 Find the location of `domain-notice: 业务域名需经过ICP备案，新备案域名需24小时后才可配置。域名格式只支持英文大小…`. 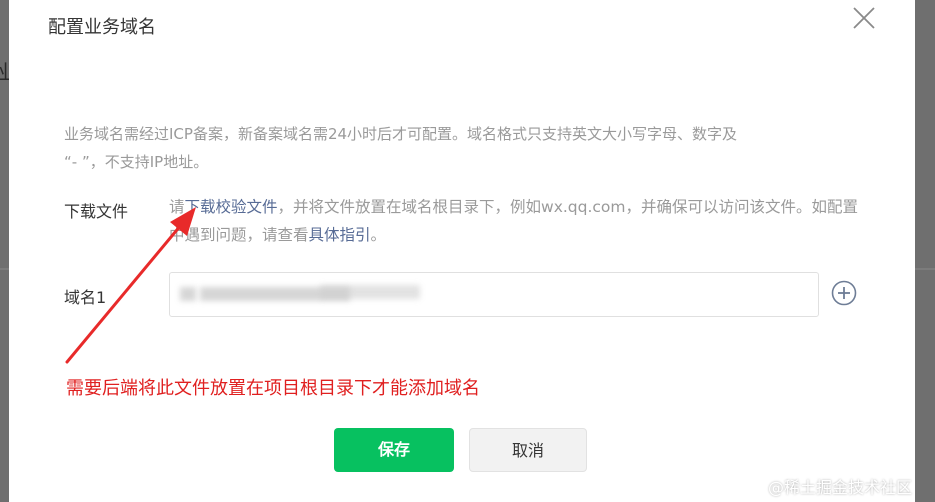

domain-notice: 业务域名需经过ICP备案，新备案域名需24小时后才可配置。域名格式只支持英文大小… is located at coordinates (469, 148).